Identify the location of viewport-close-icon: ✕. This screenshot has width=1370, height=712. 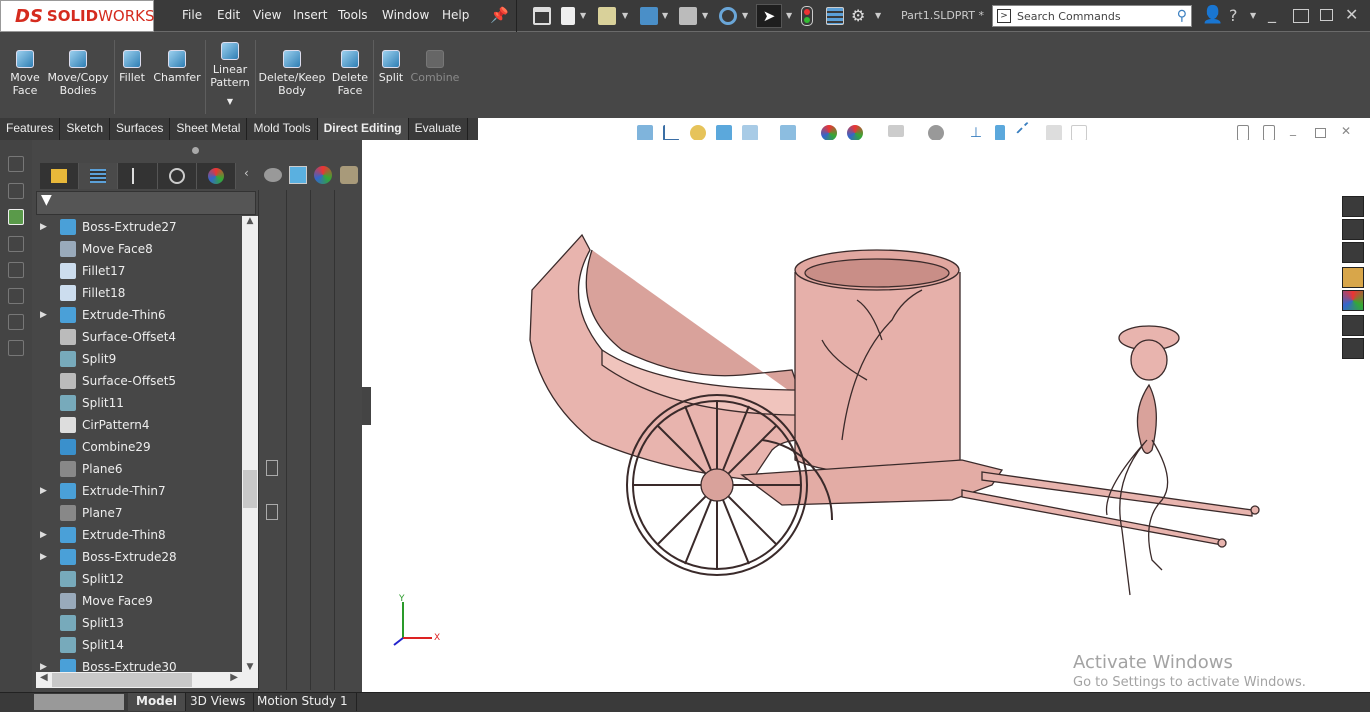
(1346, 131).